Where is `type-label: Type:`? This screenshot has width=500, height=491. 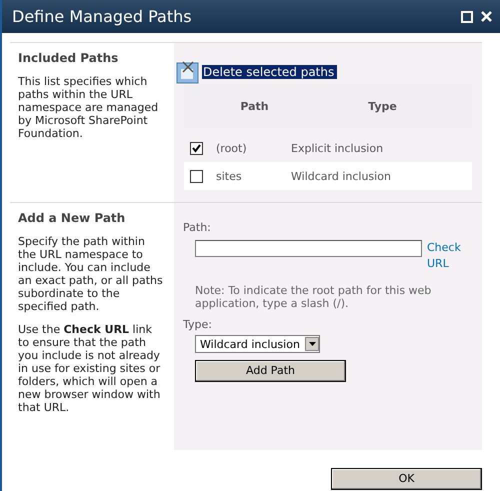 type-label: Type: is located at coordinates (198, 324).